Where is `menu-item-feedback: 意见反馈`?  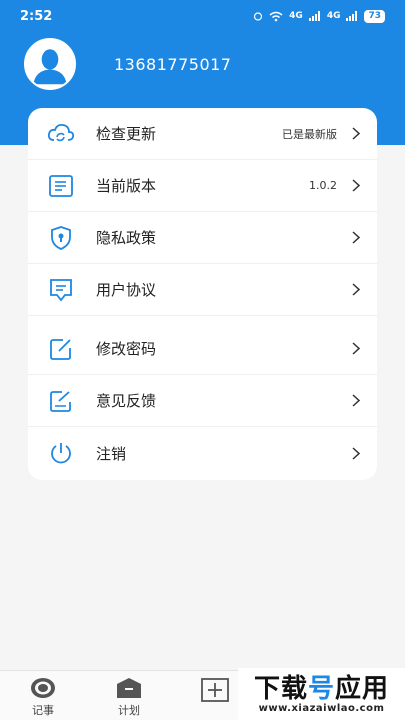 menu-item-feedback: 意见反馈 is located at coordinates (202, 401).